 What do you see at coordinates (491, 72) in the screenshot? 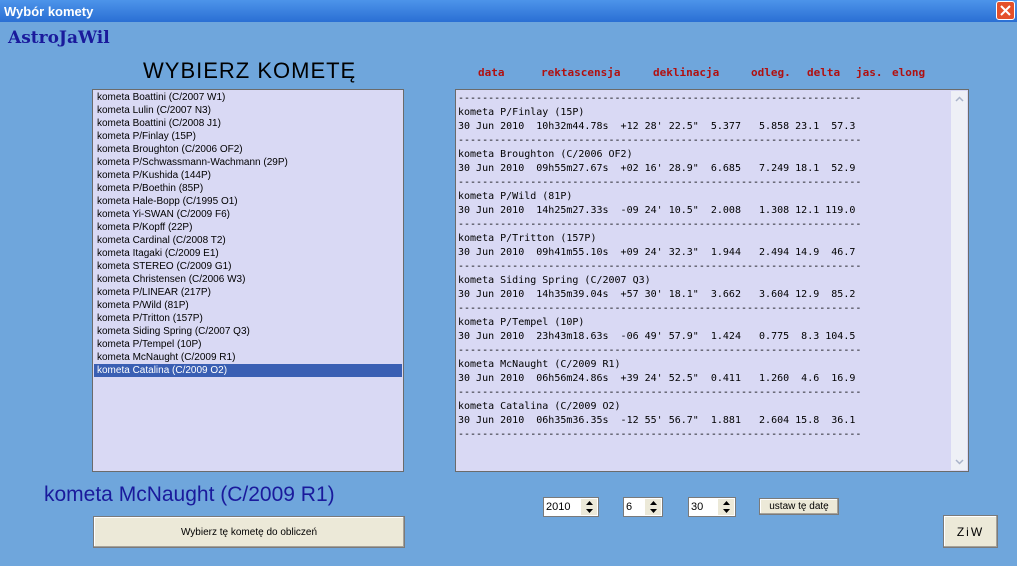
I see `column-header-date: data` at bounding box center [491, 72].